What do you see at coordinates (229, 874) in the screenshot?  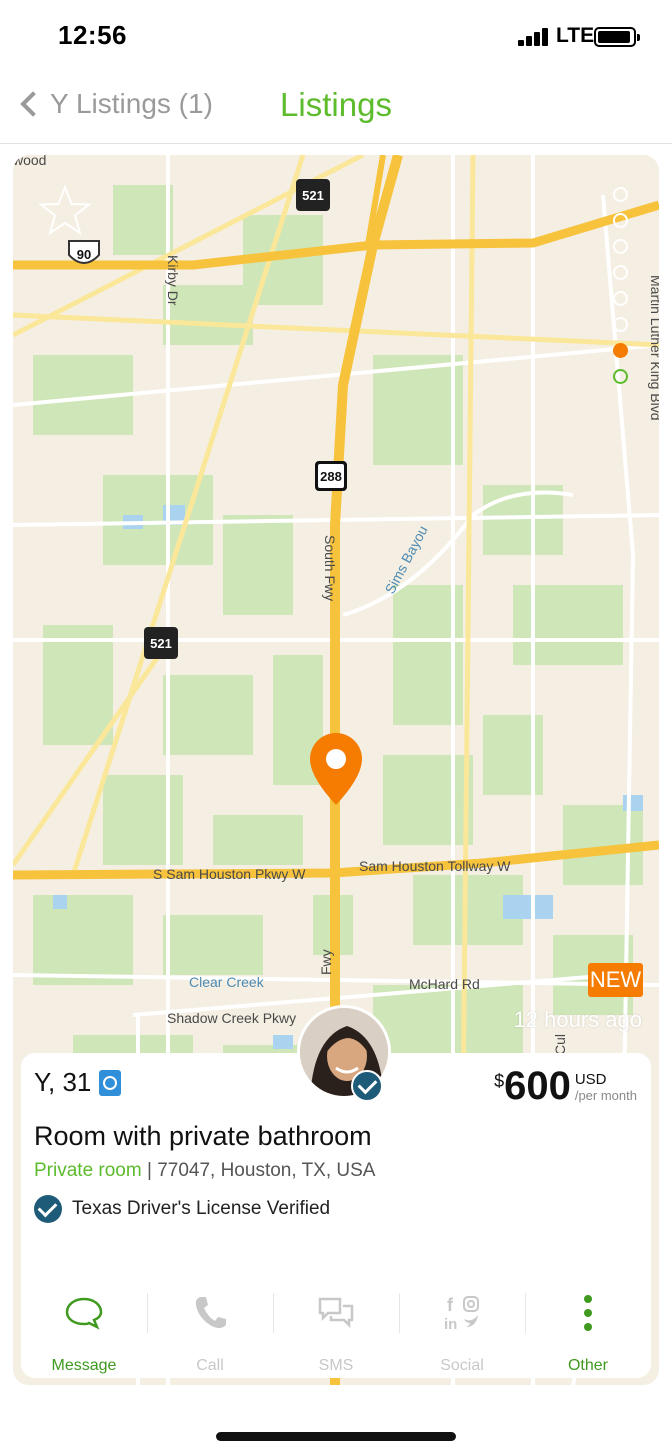 I see `map-label-s-sam-houston-pkwy: S Sam Houston Pkwy W` at bounding box center [229, 874].